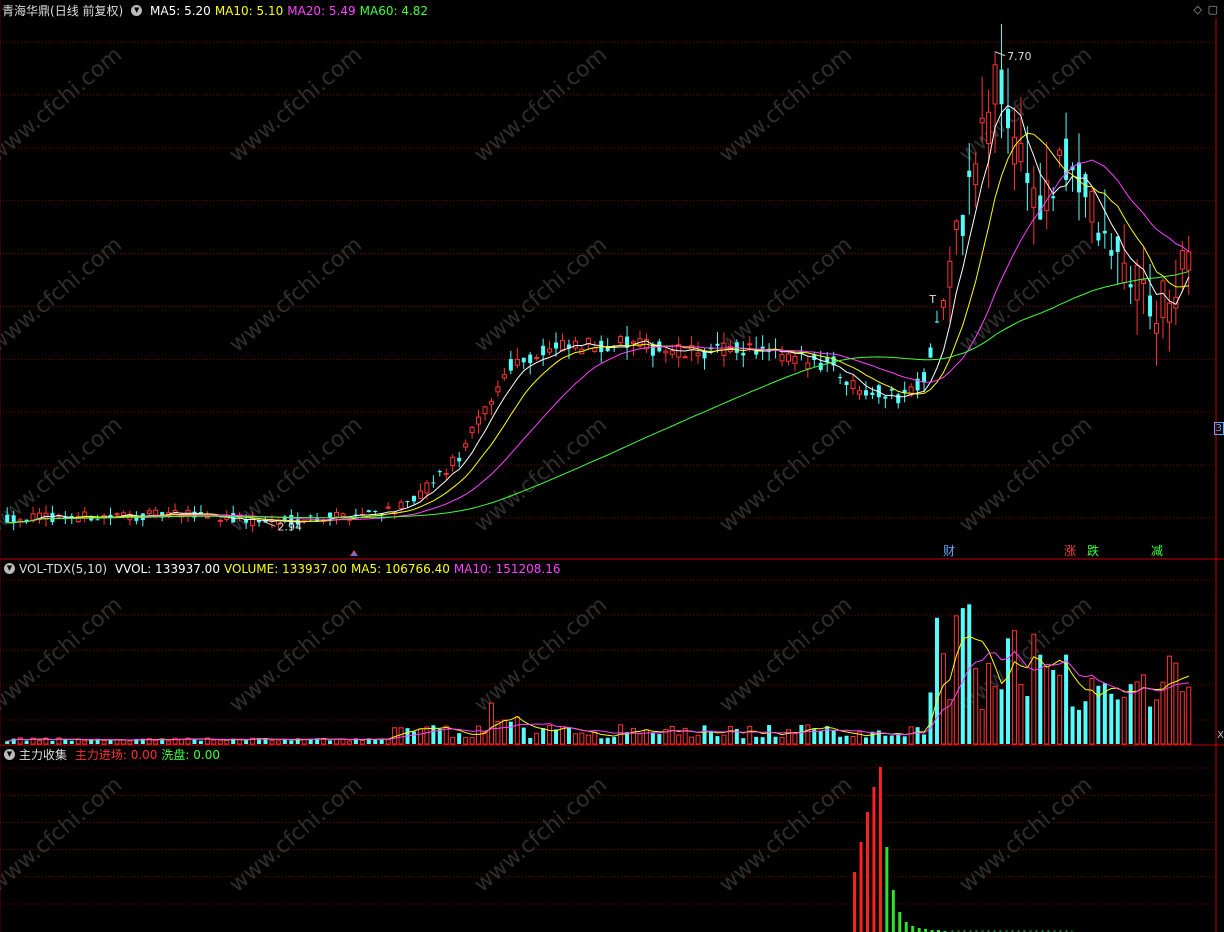 This screenshot has width=1224, height=932. I want to click on volume-value-3: MA10: 151208.16, so click(507, 569).